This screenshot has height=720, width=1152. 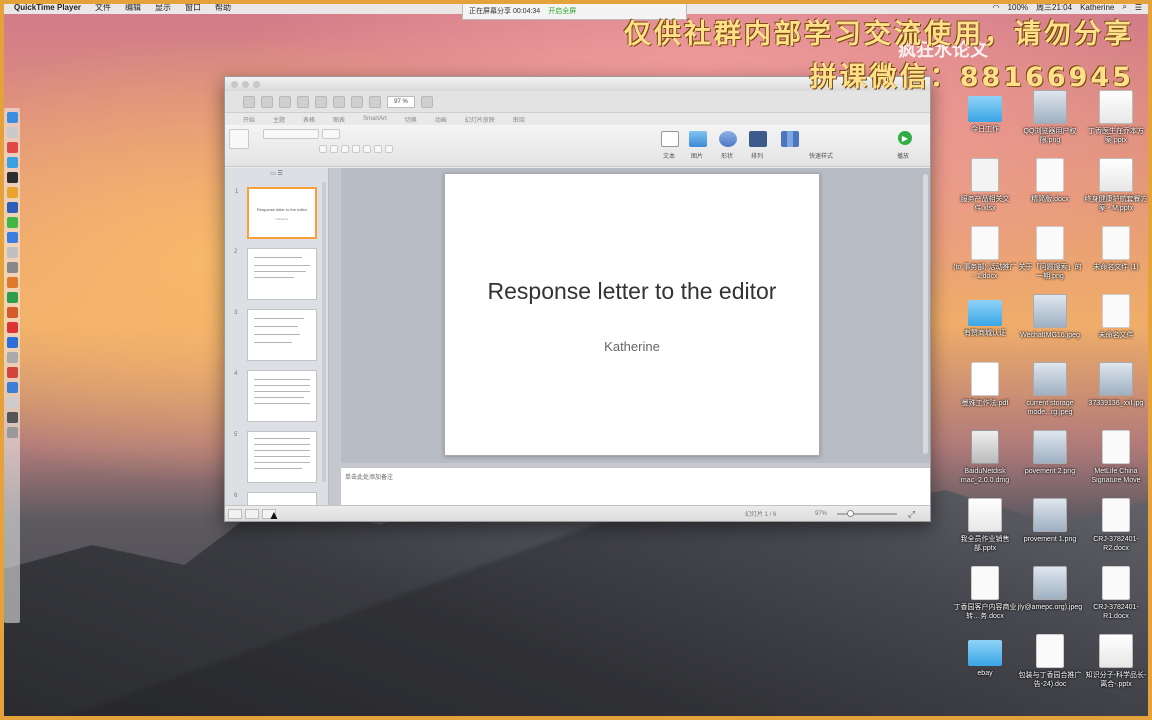 I want to click on print-icon, so click(x=303, y=101).